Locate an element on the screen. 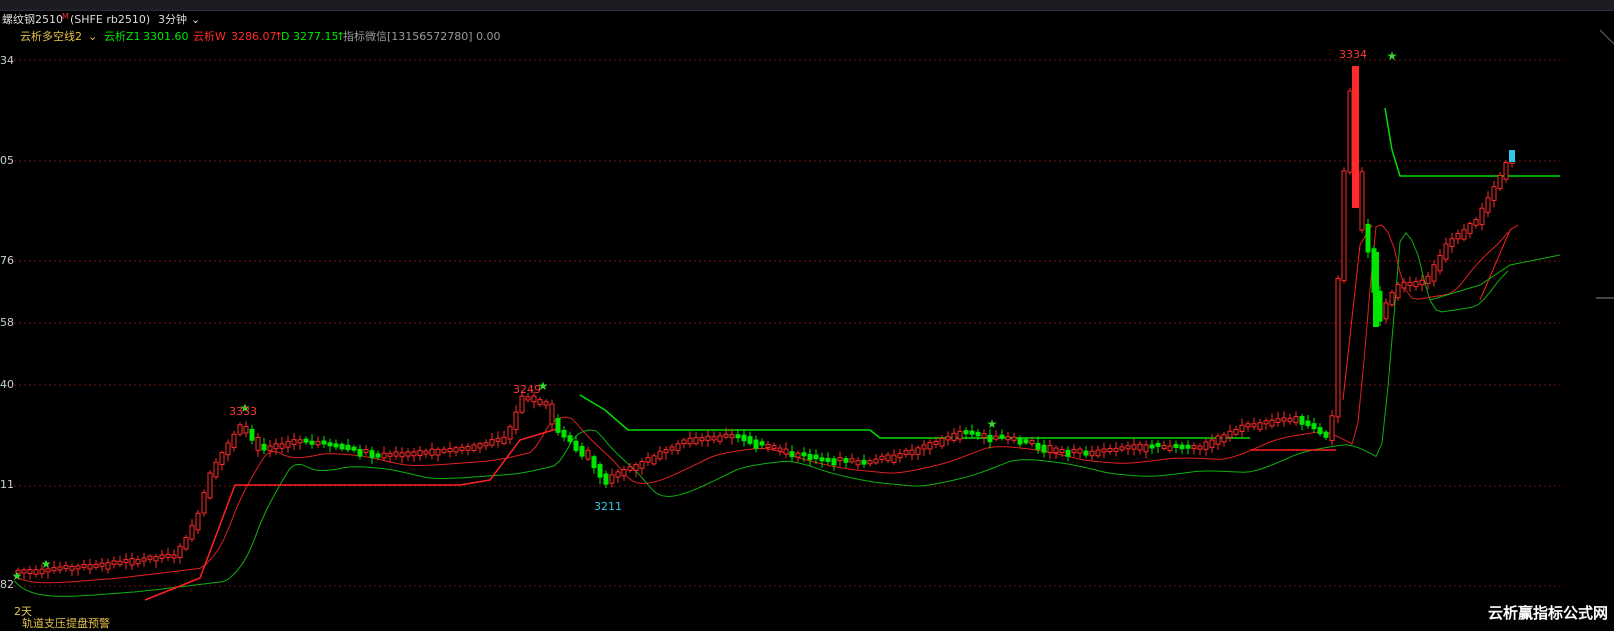 The width and height of the screenshot is (1614, 631). support-line is located at coordinates (1499, 262).